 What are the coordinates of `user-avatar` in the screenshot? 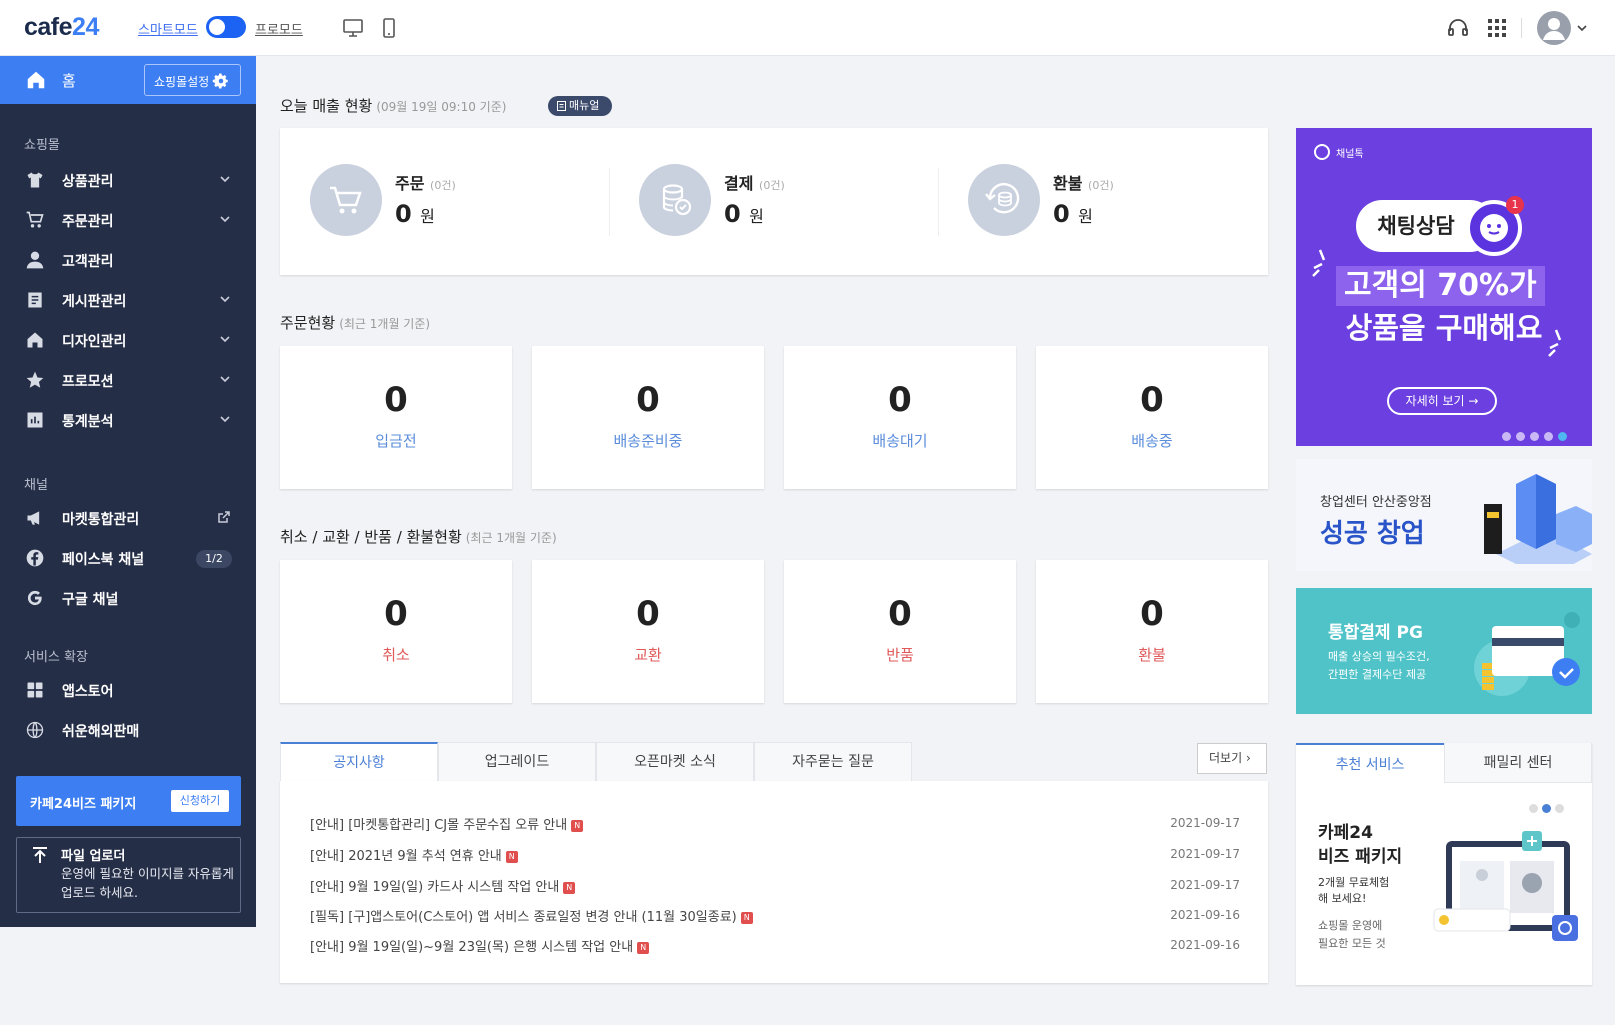 It's located at (1554, 28).